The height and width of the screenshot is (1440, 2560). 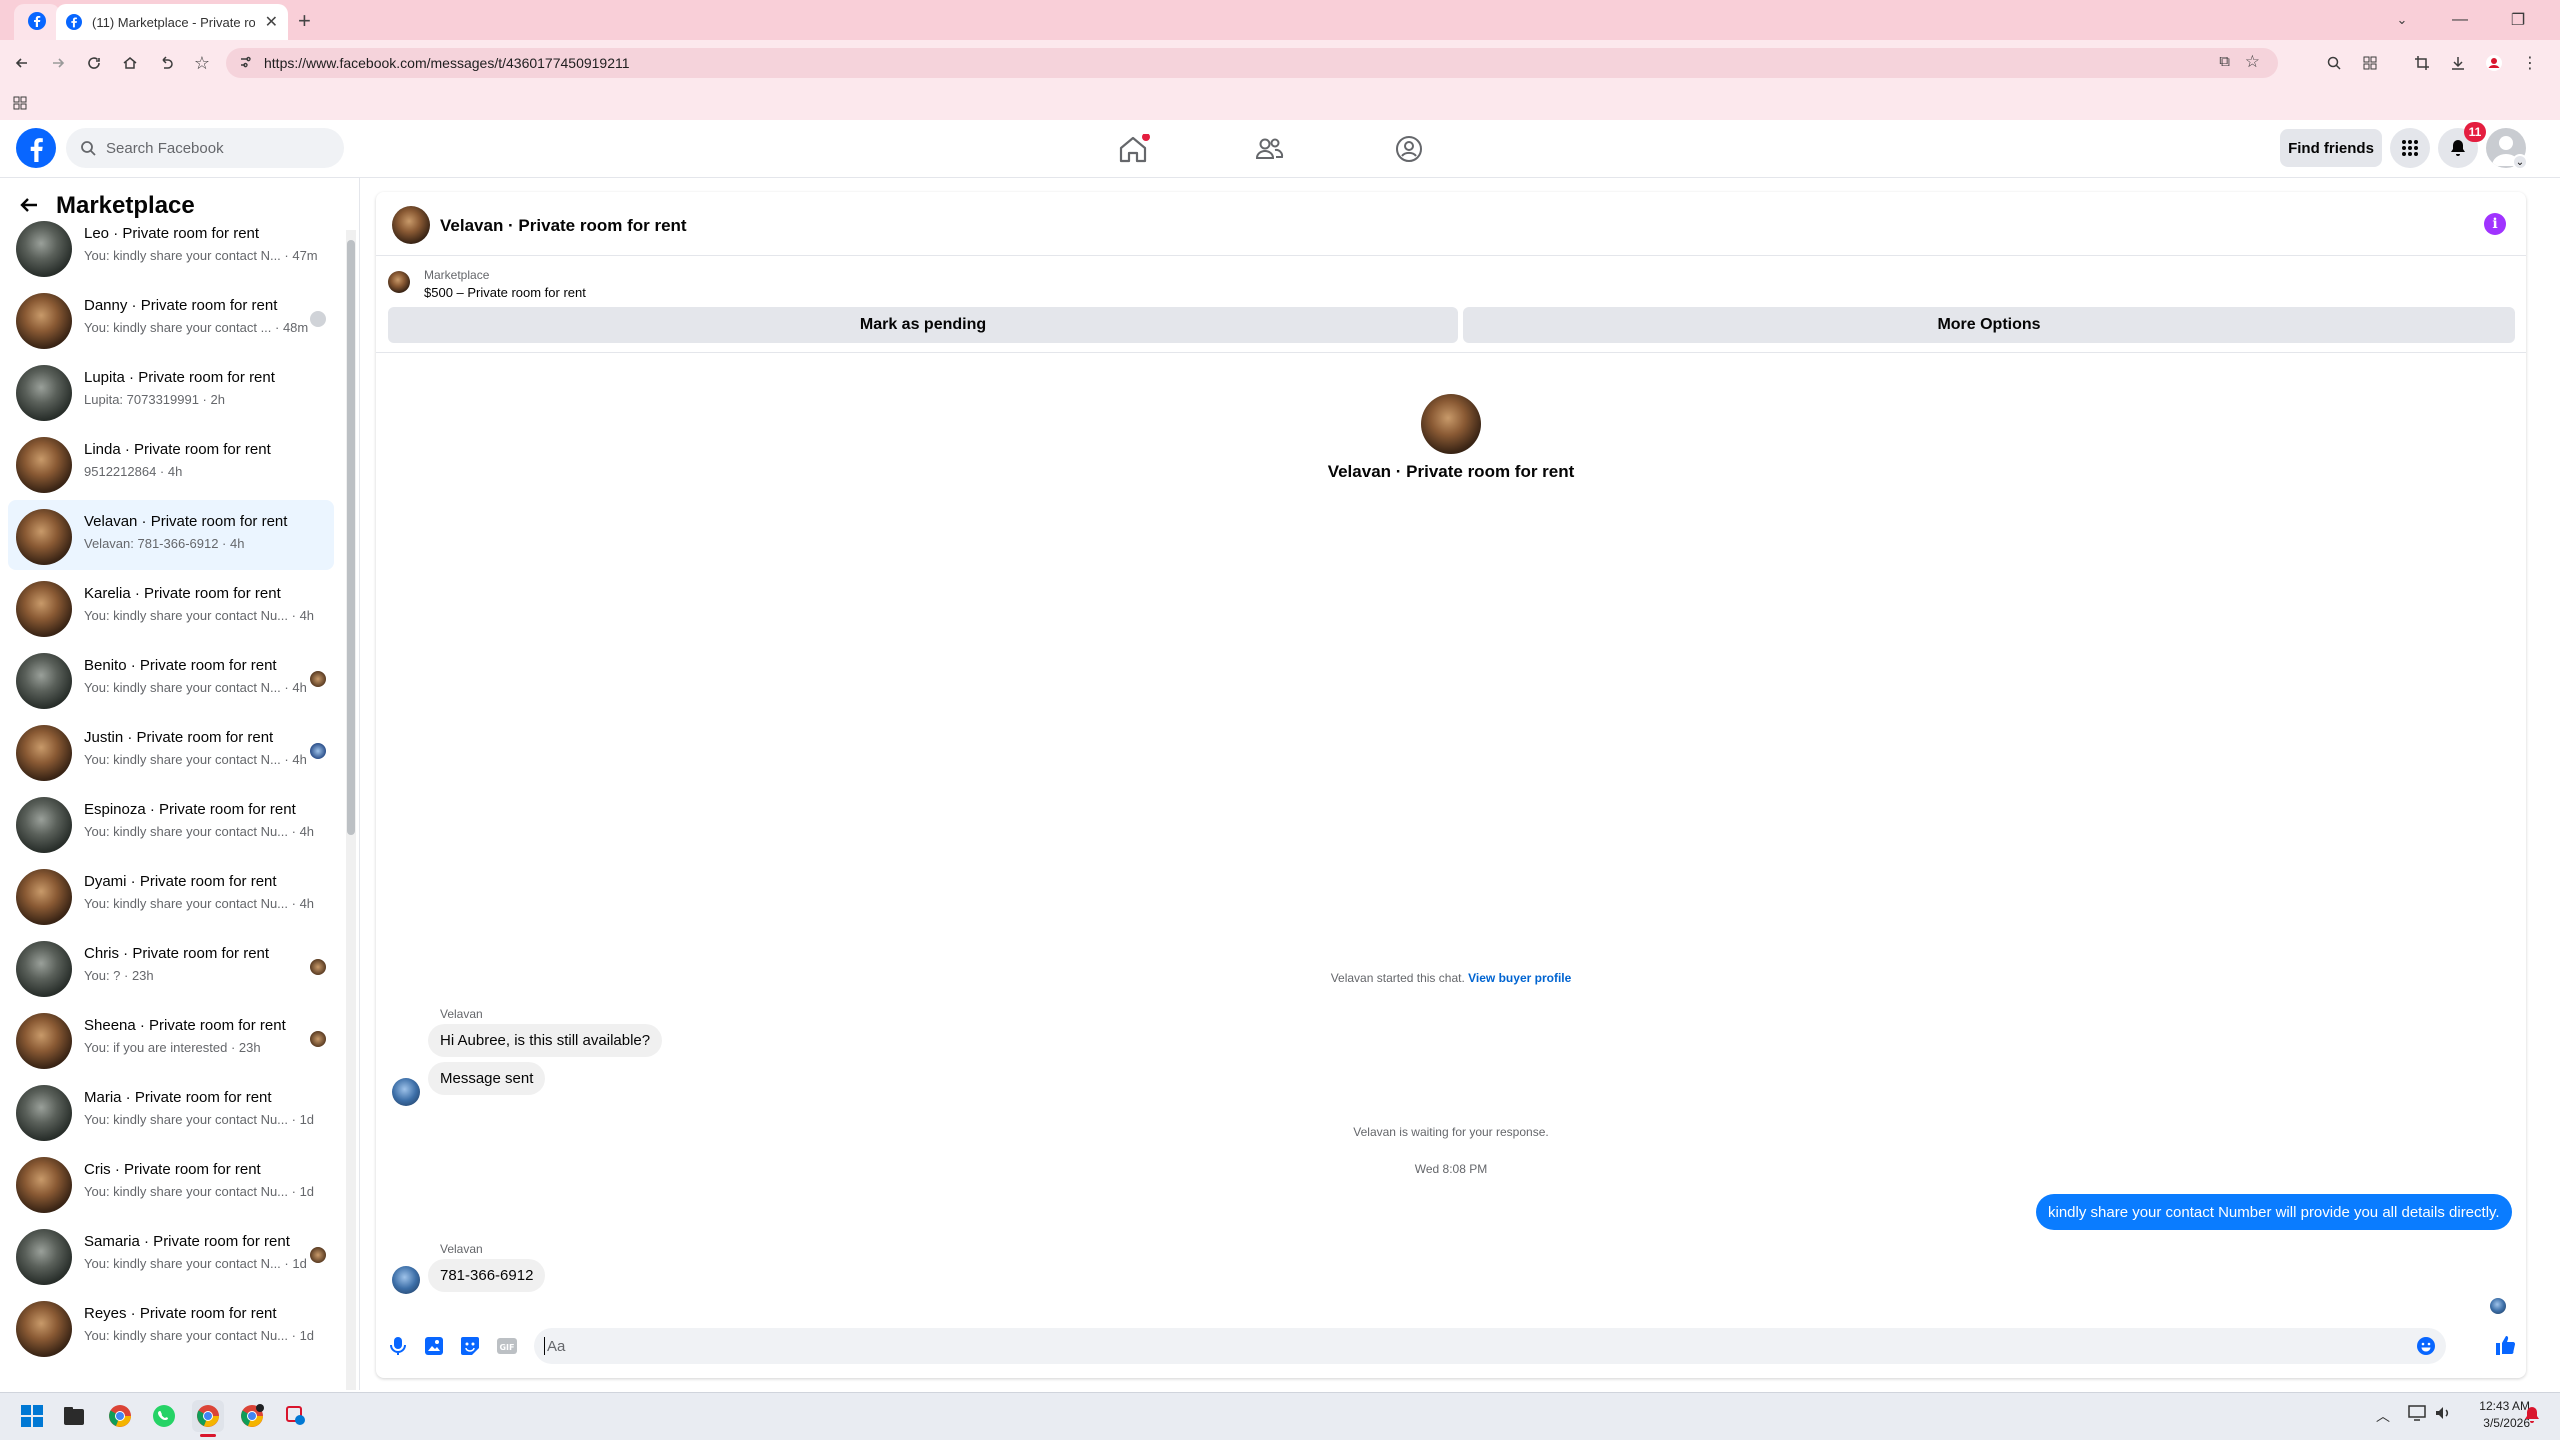 What do you see at coordinates (399, 282) in the screenshot?
I see `listing-thumbnail` at bounding box center [399, 282].